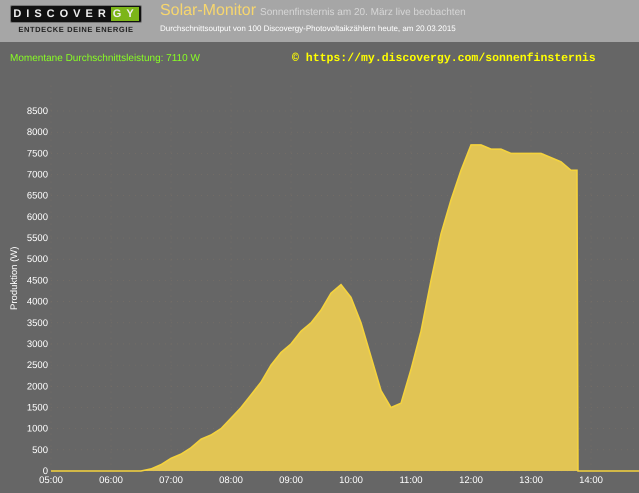  I want to click on x-tick-label: 14:00, so click(591, 480).